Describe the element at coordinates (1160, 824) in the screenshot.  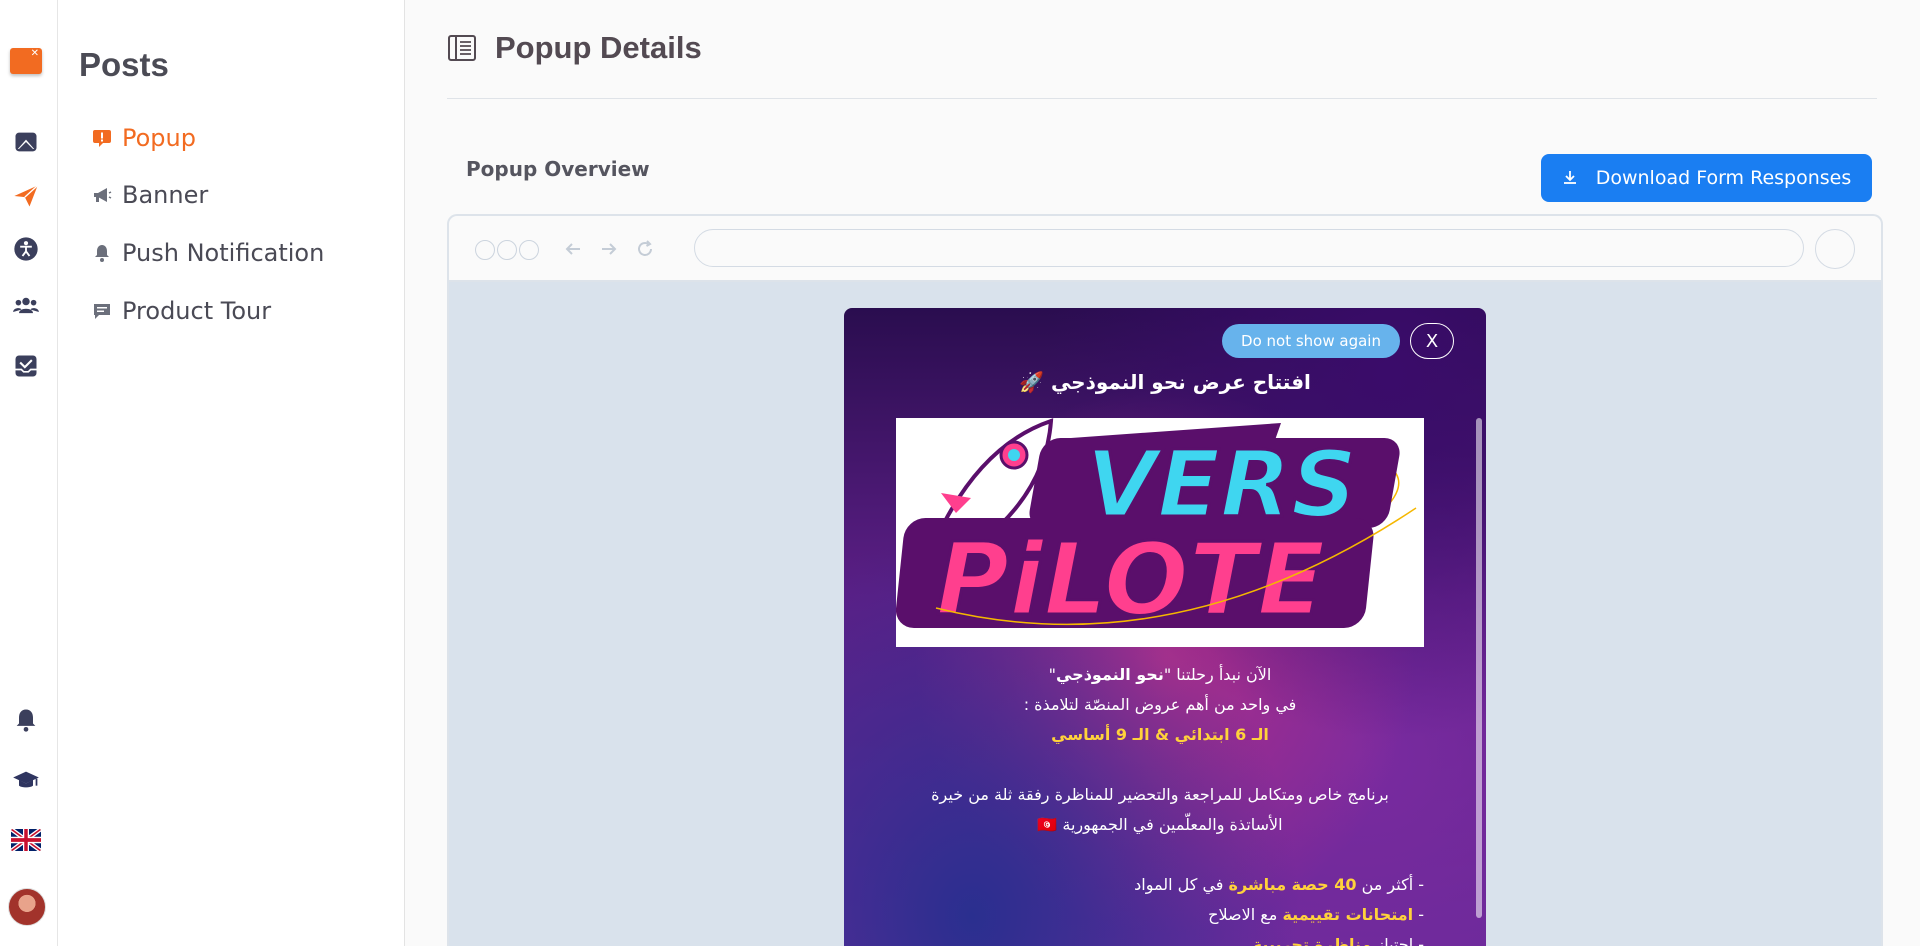
I see `popup-line-5: الأساتذة والمعلّمين في الجمهورية 🇹🇳` at that location.